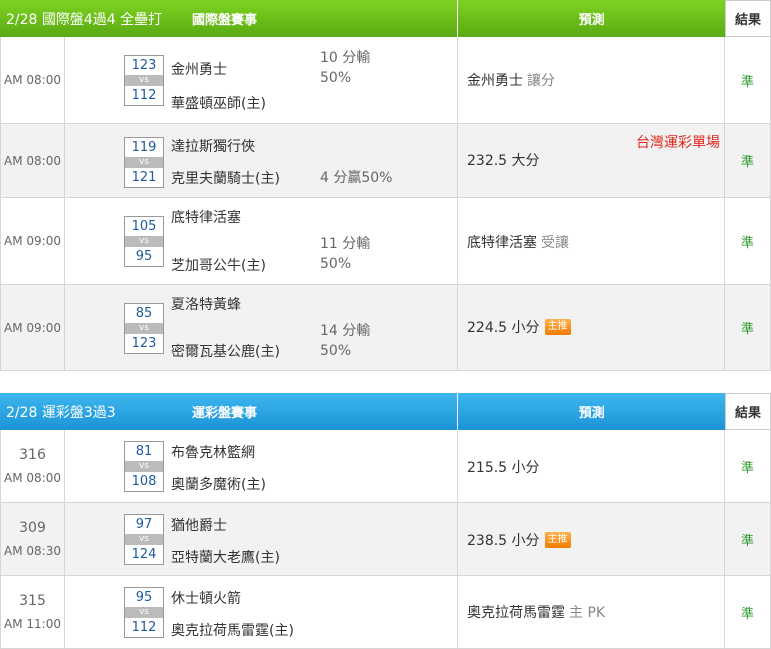 Image resolution: width=771 pixels, height=649 pixels. I want to click on prediction-pick: 底特律活塞, so click(502, 243).